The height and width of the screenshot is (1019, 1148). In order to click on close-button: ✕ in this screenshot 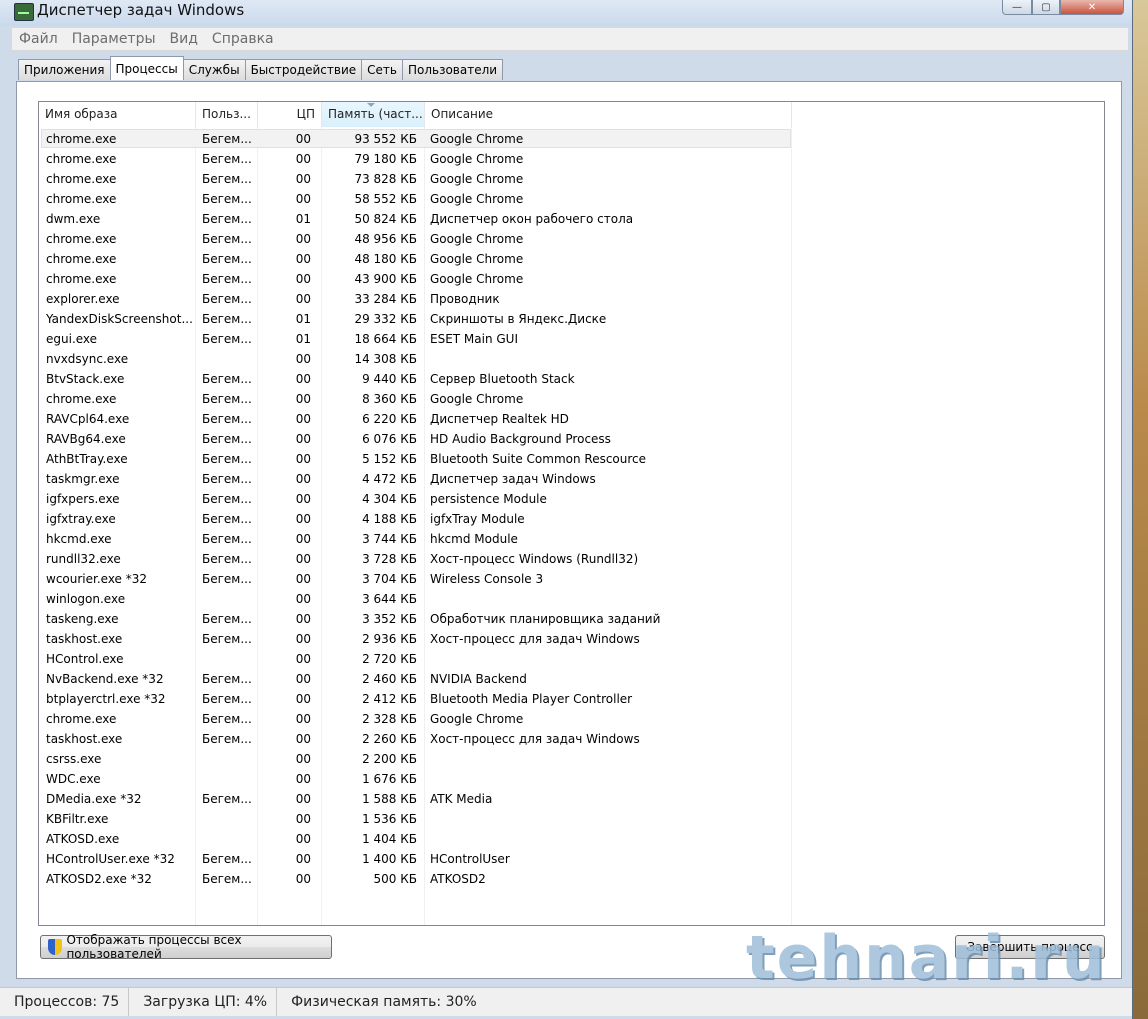, I will do `click(1092, 7)`.